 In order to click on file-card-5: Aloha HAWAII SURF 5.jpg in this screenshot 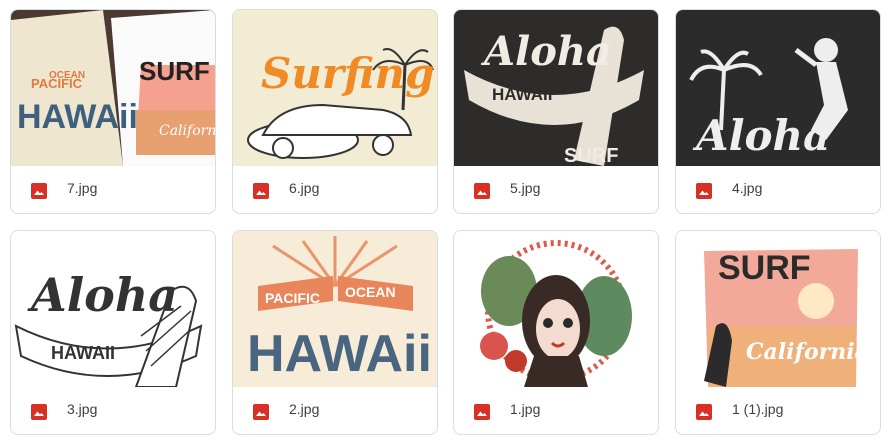, I will do `click(556, 111)`.